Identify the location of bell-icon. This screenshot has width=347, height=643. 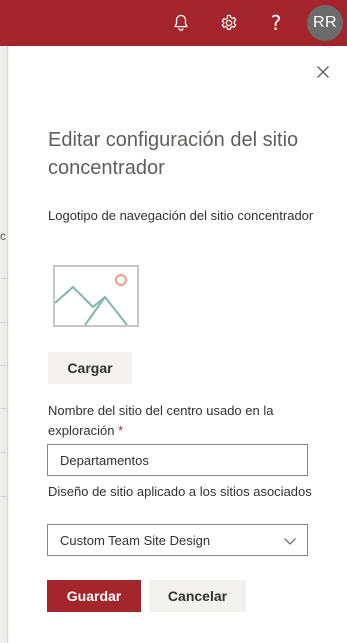
(181, 22).